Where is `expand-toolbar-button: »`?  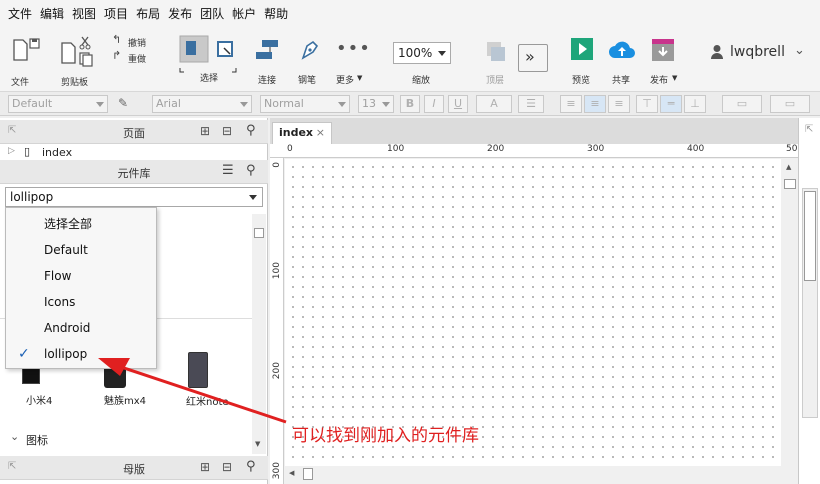 expand-toolbar-button: » is located at coordinates (533, 58).